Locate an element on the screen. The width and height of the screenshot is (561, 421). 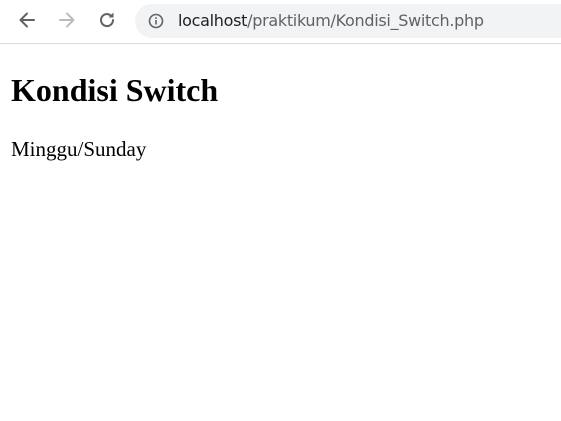
output-text: Minggu/Sunday is located at coordinates (79, 149).